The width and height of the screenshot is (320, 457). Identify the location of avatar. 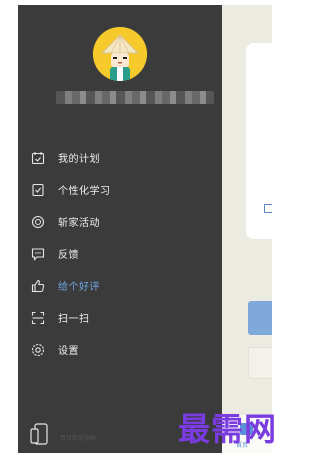
(120, 54).